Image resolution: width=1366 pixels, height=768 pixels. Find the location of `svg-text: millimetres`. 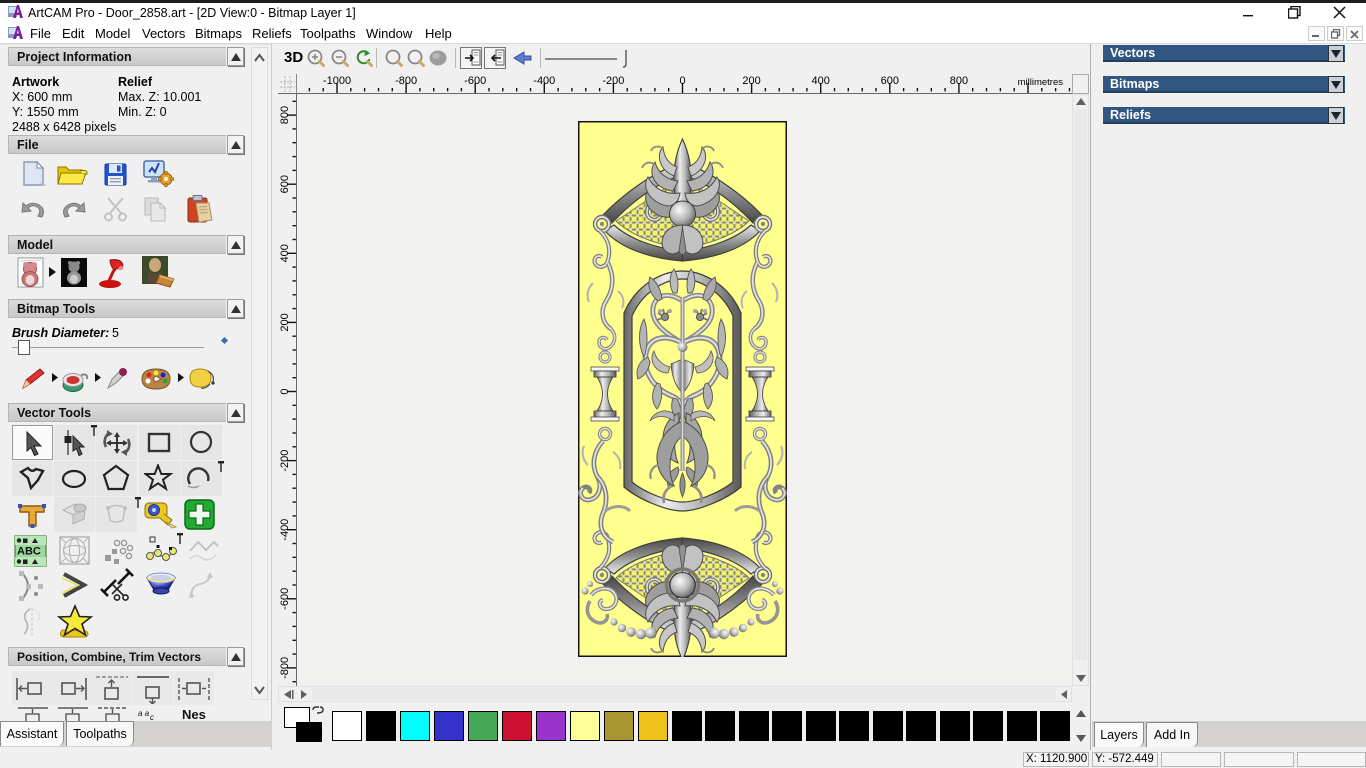

svg-text: millimetres is located at coordinates (1041, 82).